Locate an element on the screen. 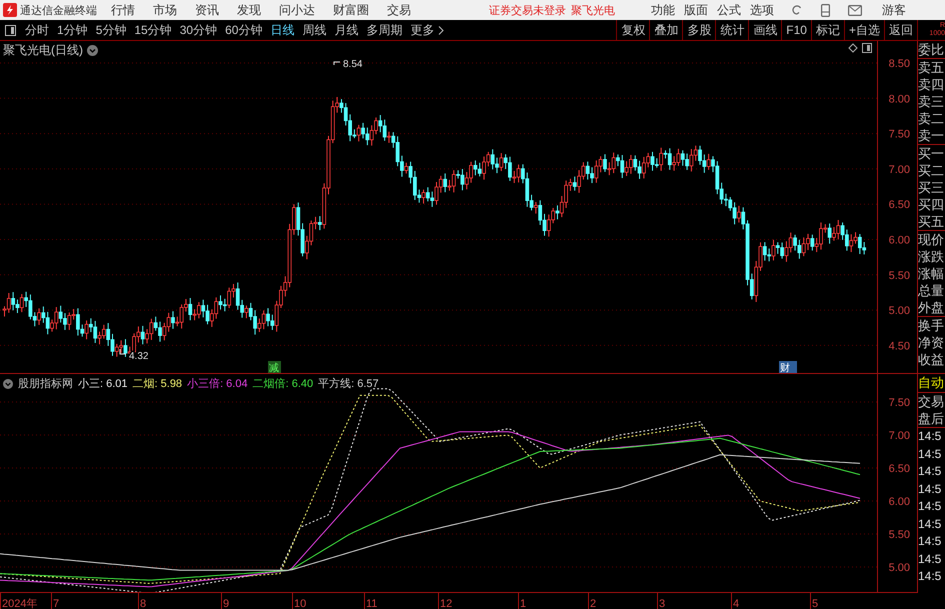  more-menu: 更多 is located at coordinates (422, 30).